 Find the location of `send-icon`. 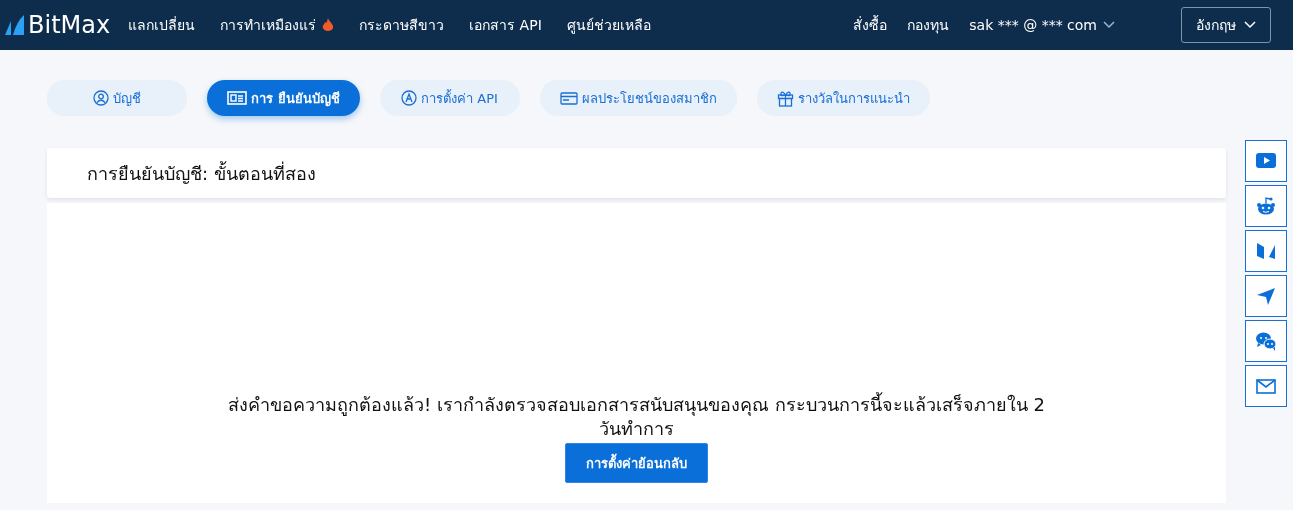

send-icon is located at coordinates (1266, 296).